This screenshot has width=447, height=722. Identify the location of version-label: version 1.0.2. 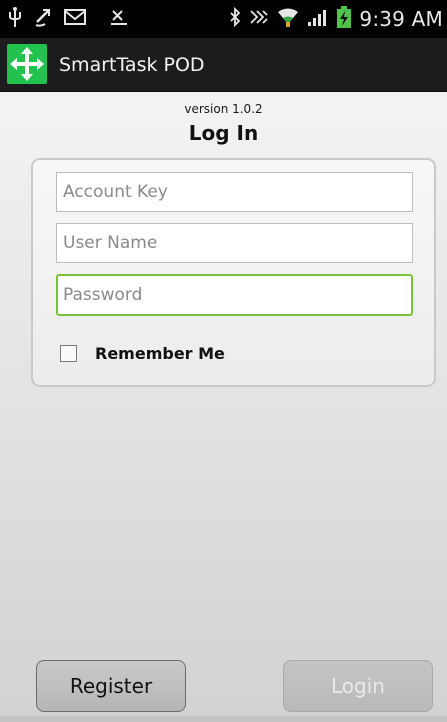
(223, 109).